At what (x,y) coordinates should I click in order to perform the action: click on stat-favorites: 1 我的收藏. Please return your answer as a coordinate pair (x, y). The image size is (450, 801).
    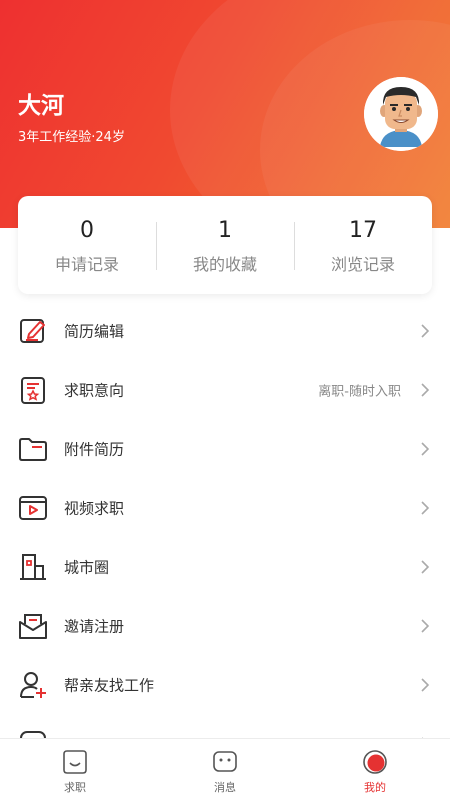
    Looking at the image, I should click on (225, 245).